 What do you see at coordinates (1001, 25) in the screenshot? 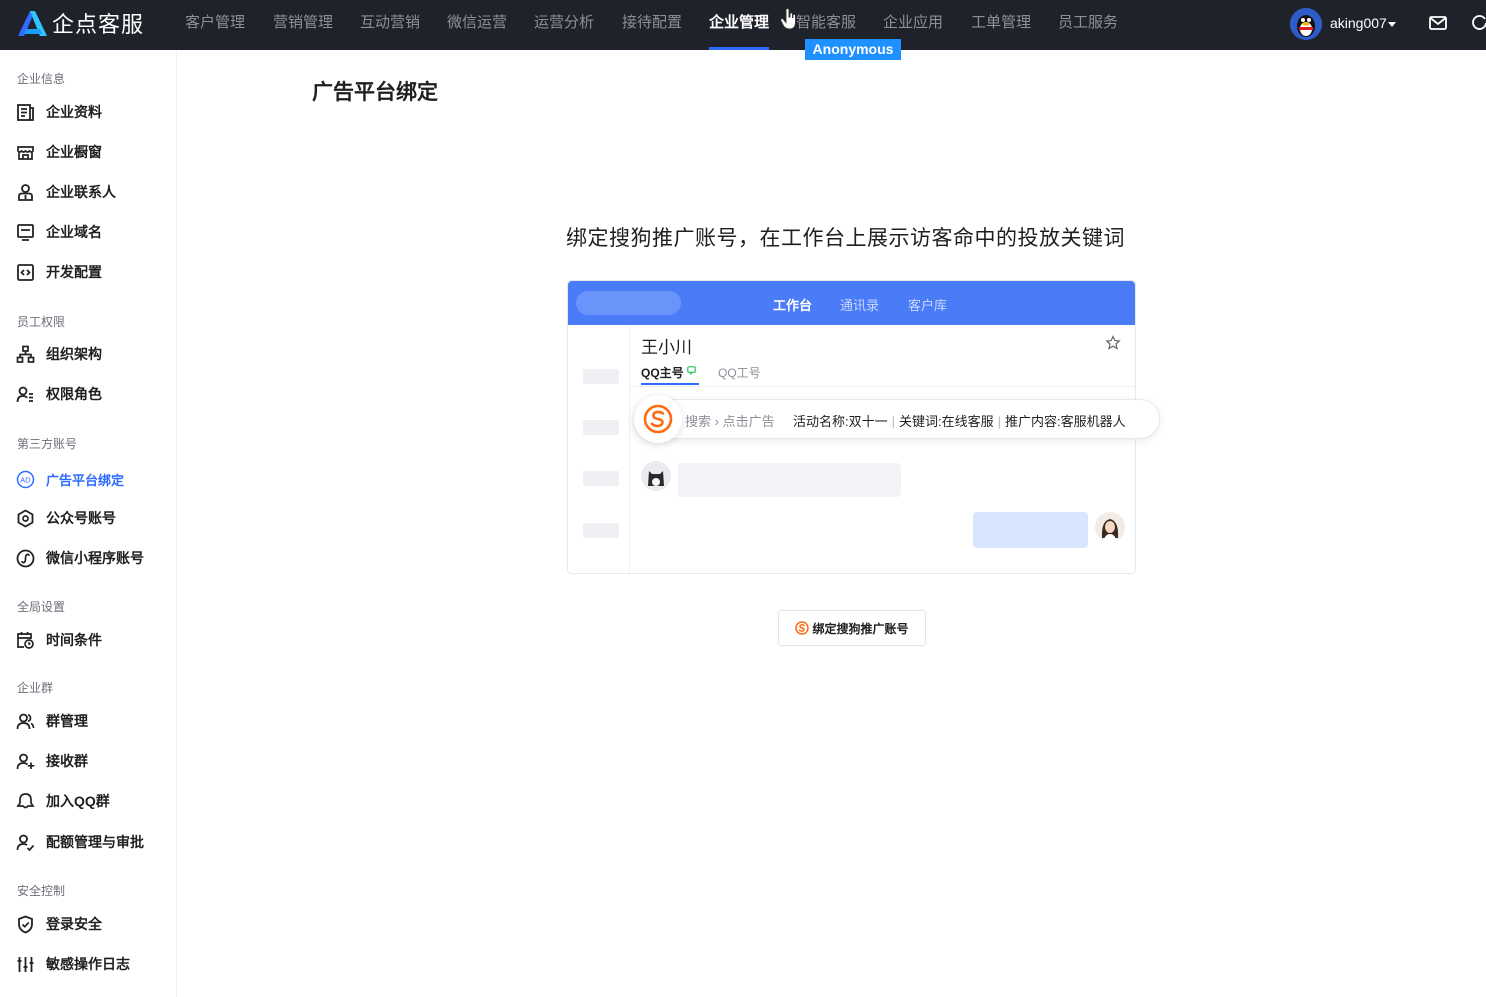
I see `nav-ticket-management: 工单管理` at bounding box center [1001, 25].